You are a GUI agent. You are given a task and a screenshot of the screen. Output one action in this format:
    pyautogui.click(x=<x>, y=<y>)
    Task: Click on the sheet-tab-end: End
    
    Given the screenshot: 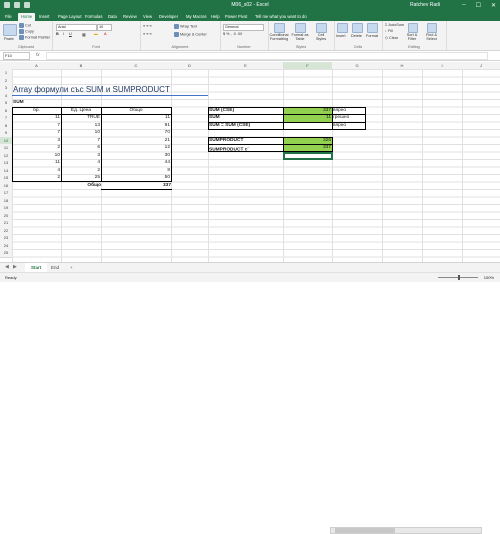 What is the action you would take?
    pyautogui.click(x=55, y=267)
    